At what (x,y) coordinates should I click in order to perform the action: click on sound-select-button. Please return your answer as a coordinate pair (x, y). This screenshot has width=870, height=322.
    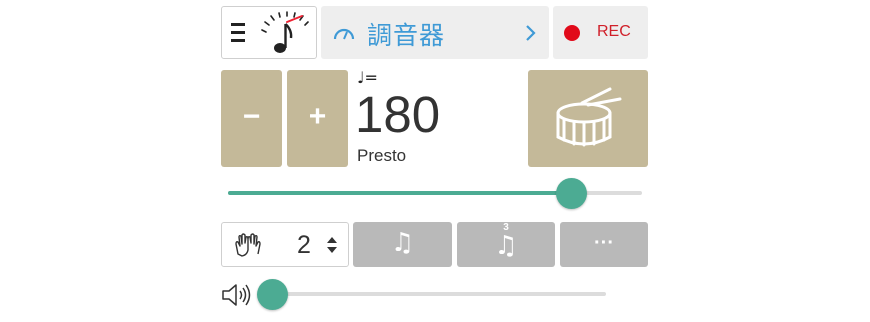
    Looking at the image, I should click on (588, 118).